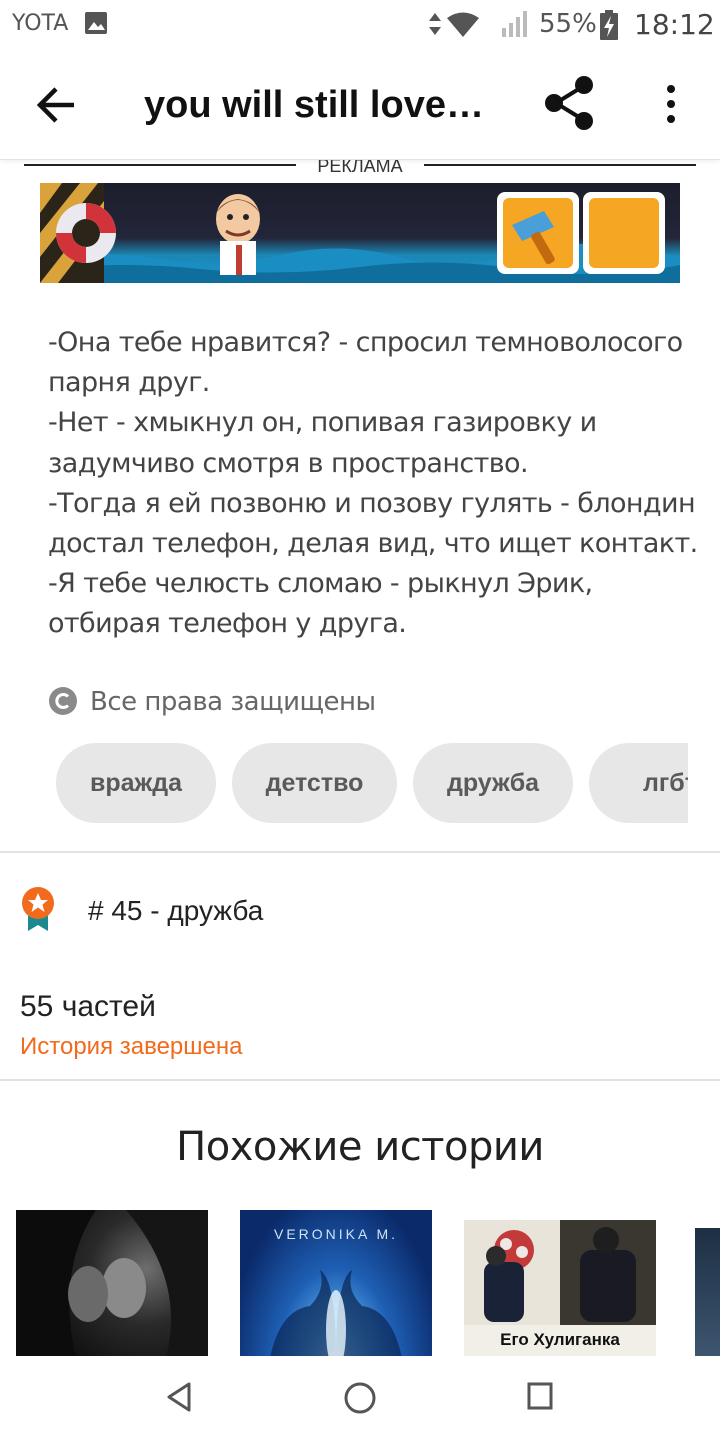 Image resolution: width=720 pixels, height=1440 pixels. I want to click on story-cover: VERONIKA M., so click(336, 1284).